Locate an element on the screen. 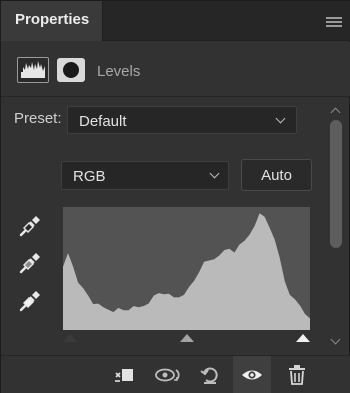 The image size is (350, 393). preset-dropdown: Default is located at coordinates (182, 120).